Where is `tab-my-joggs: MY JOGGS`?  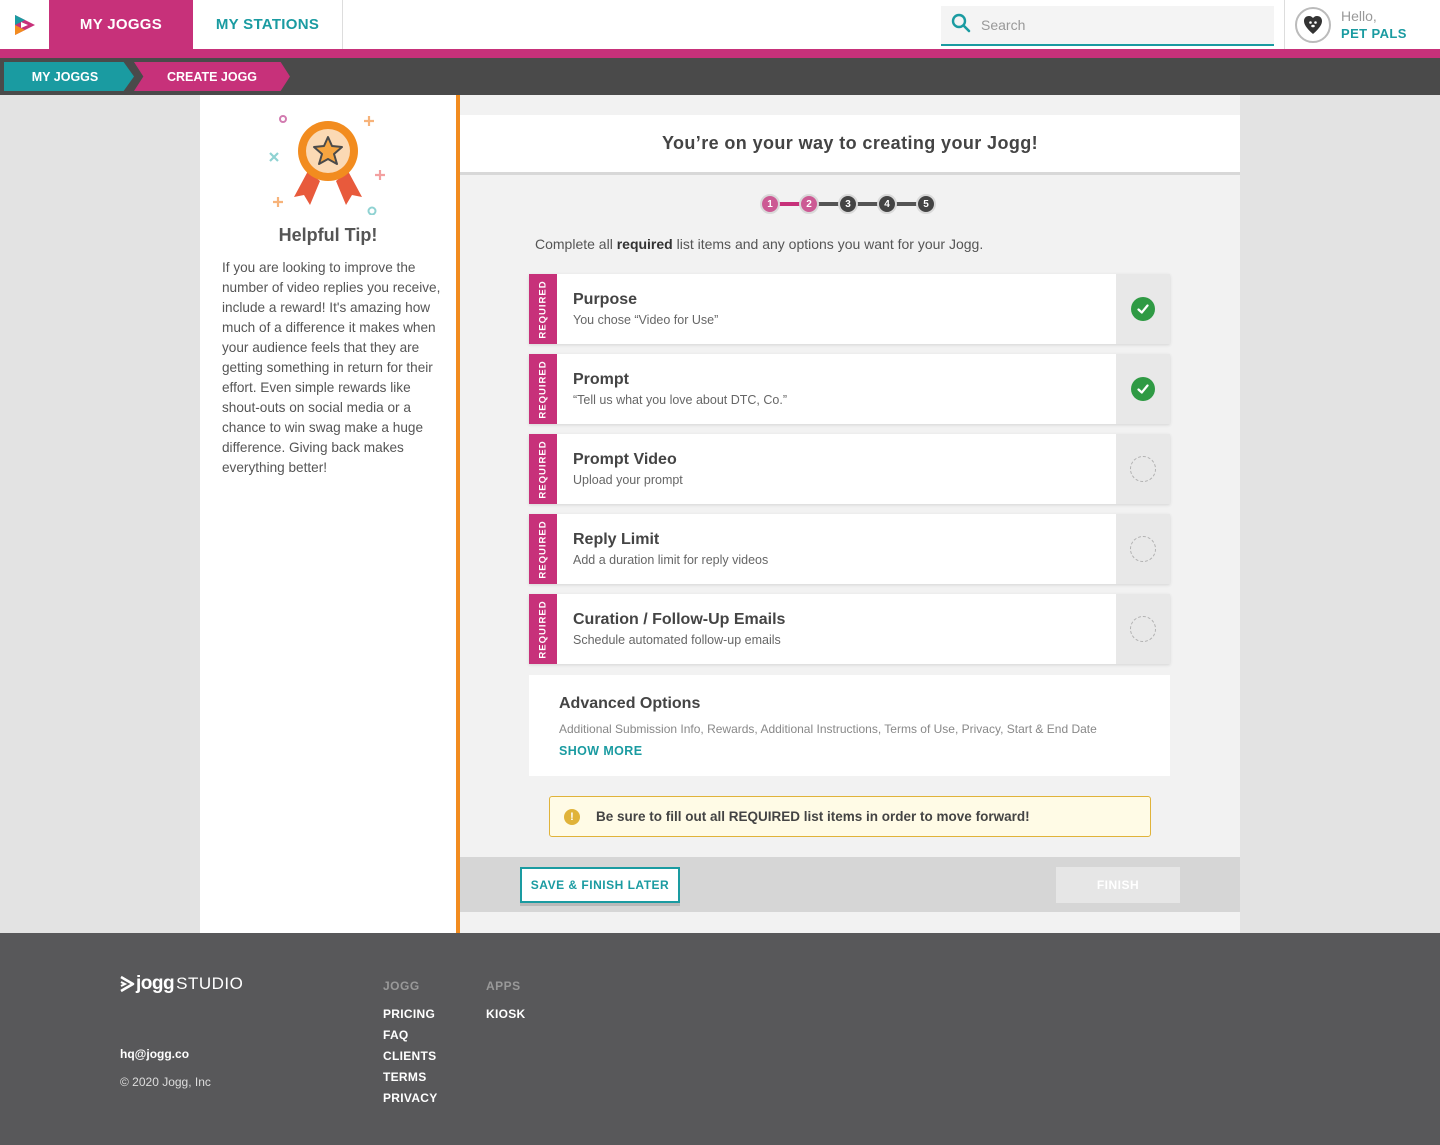
tab-my-joggs: MY JOGGS is located at coordinates (121, 24).